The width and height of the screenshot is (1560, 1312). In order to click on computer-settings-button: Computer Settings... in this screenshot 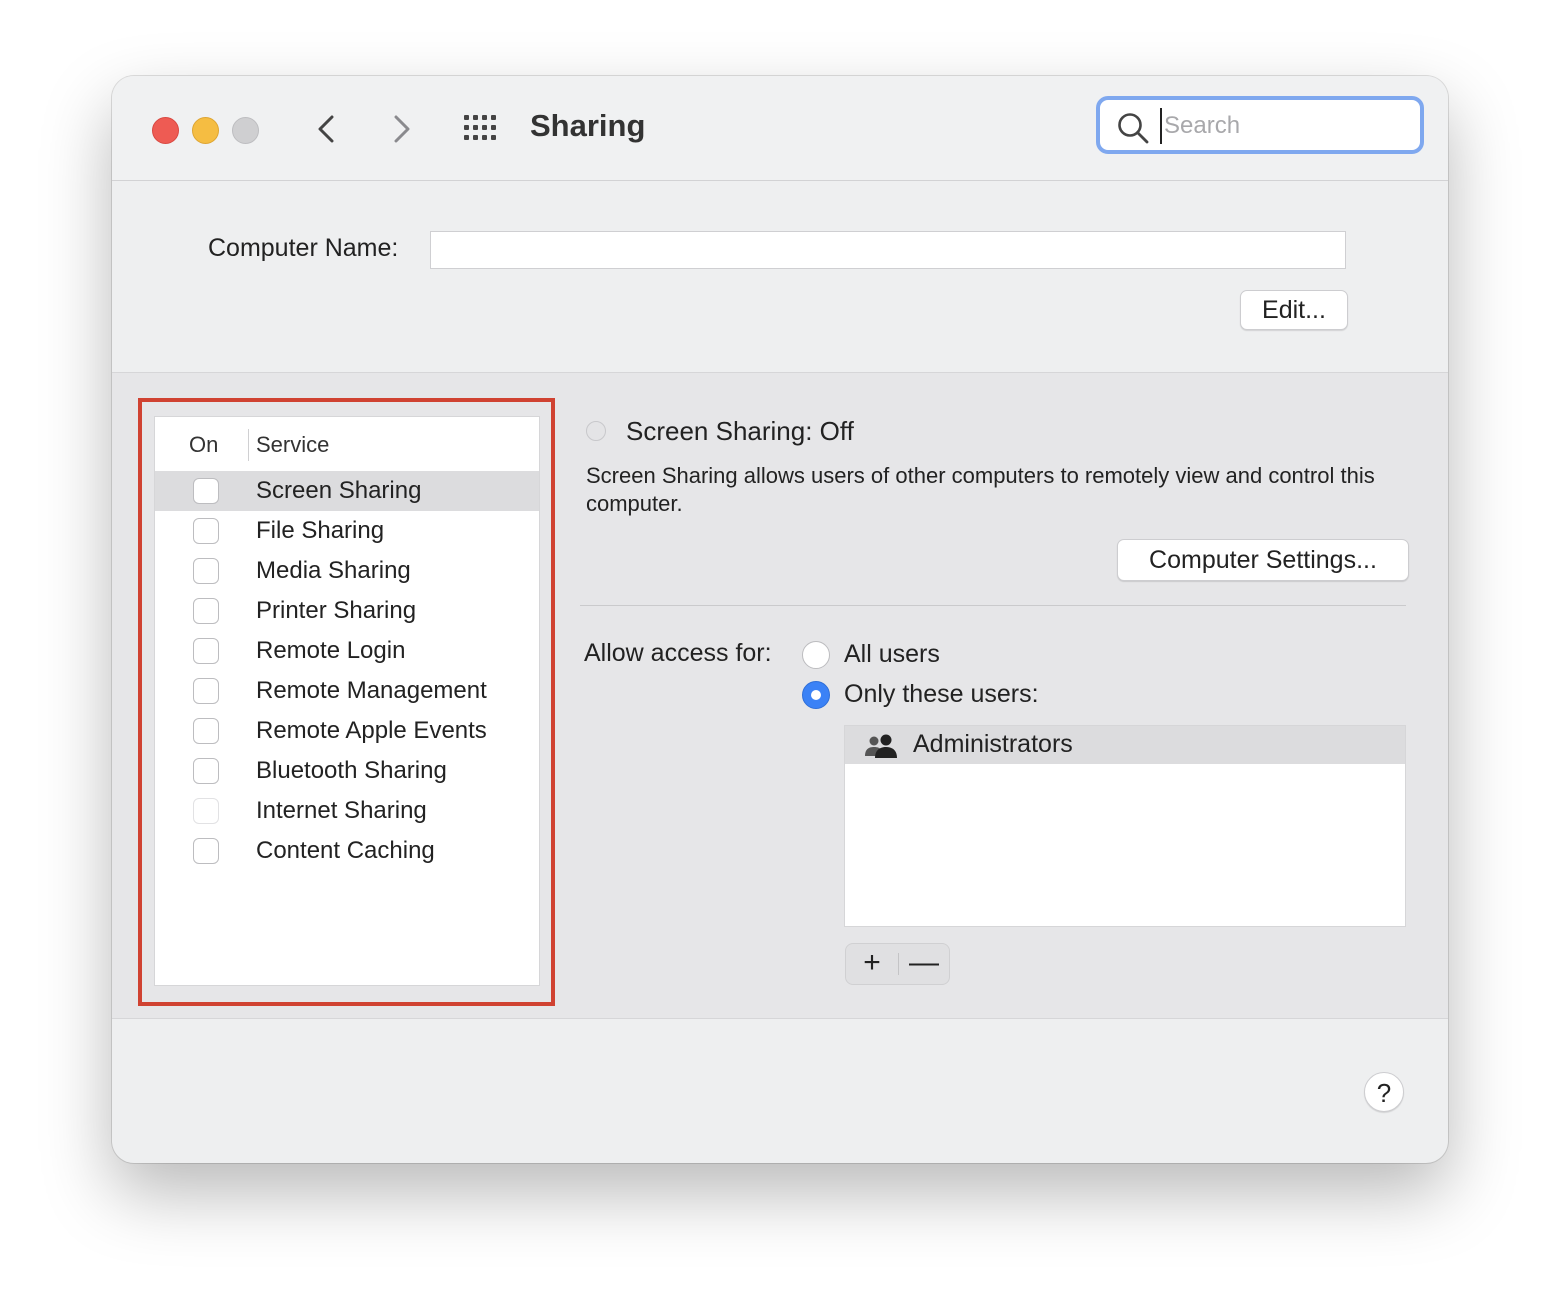, I will do `click(1263, 560)`.